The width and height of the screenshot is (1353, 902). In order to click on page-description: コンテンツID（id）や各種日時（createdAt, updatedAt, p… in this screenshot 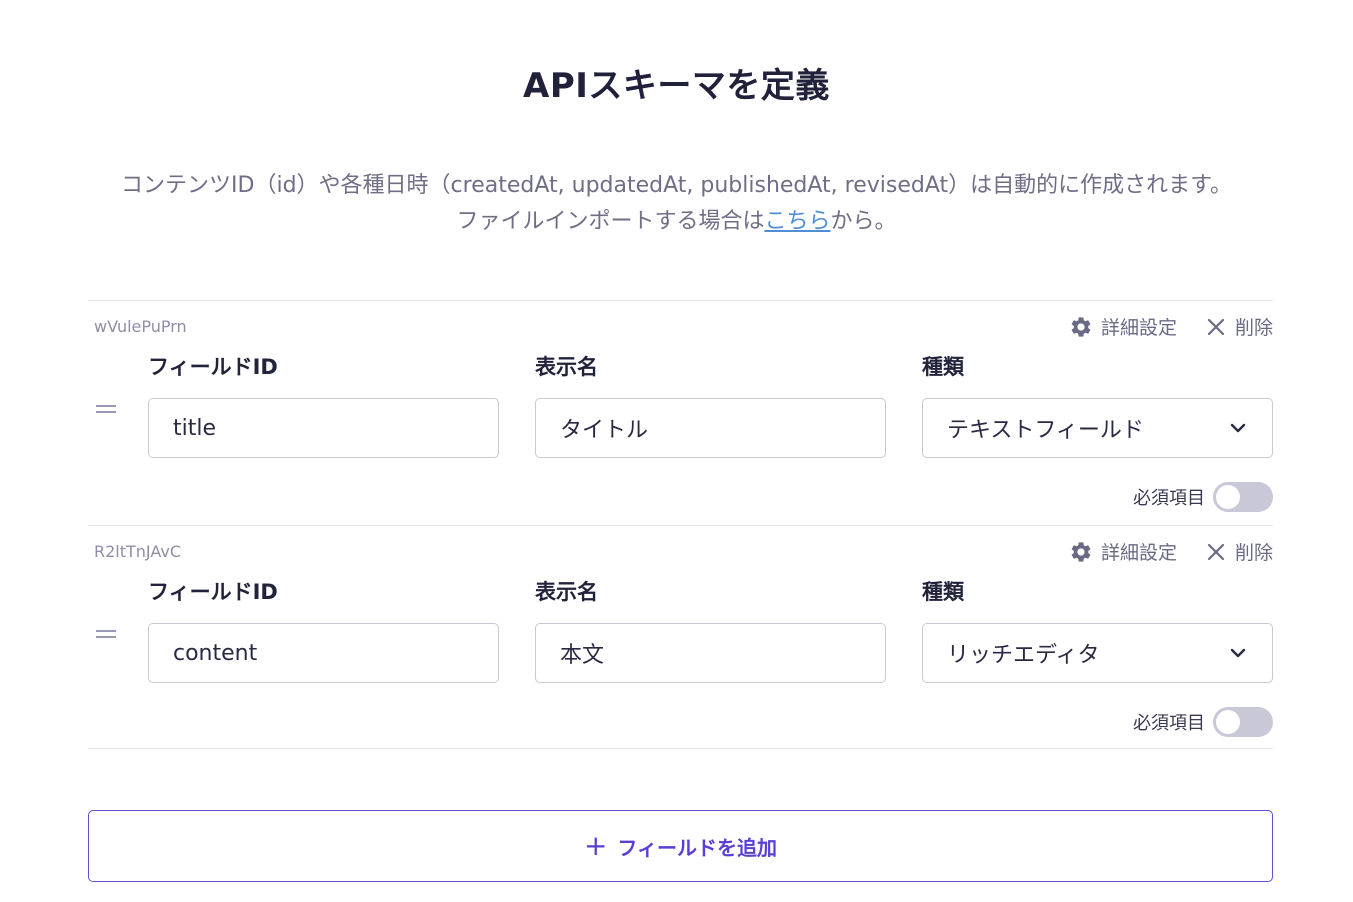, I will do `click(676, 204)`.